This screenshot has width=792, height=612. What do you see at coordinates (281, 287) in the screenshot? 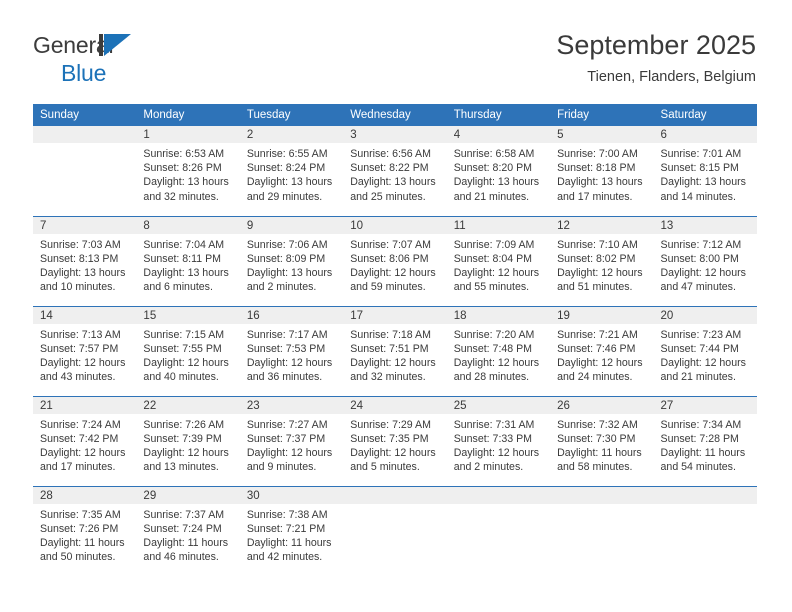
I see `daylight-text-line2: and 2 minutes.` at bounding box center [281, 287].